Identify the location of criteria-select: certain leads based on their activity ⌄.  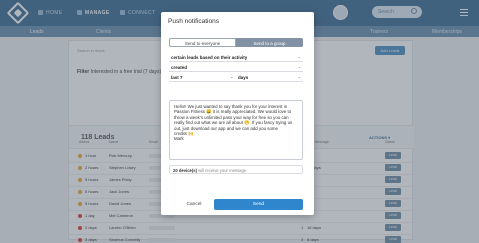
(236, 57).